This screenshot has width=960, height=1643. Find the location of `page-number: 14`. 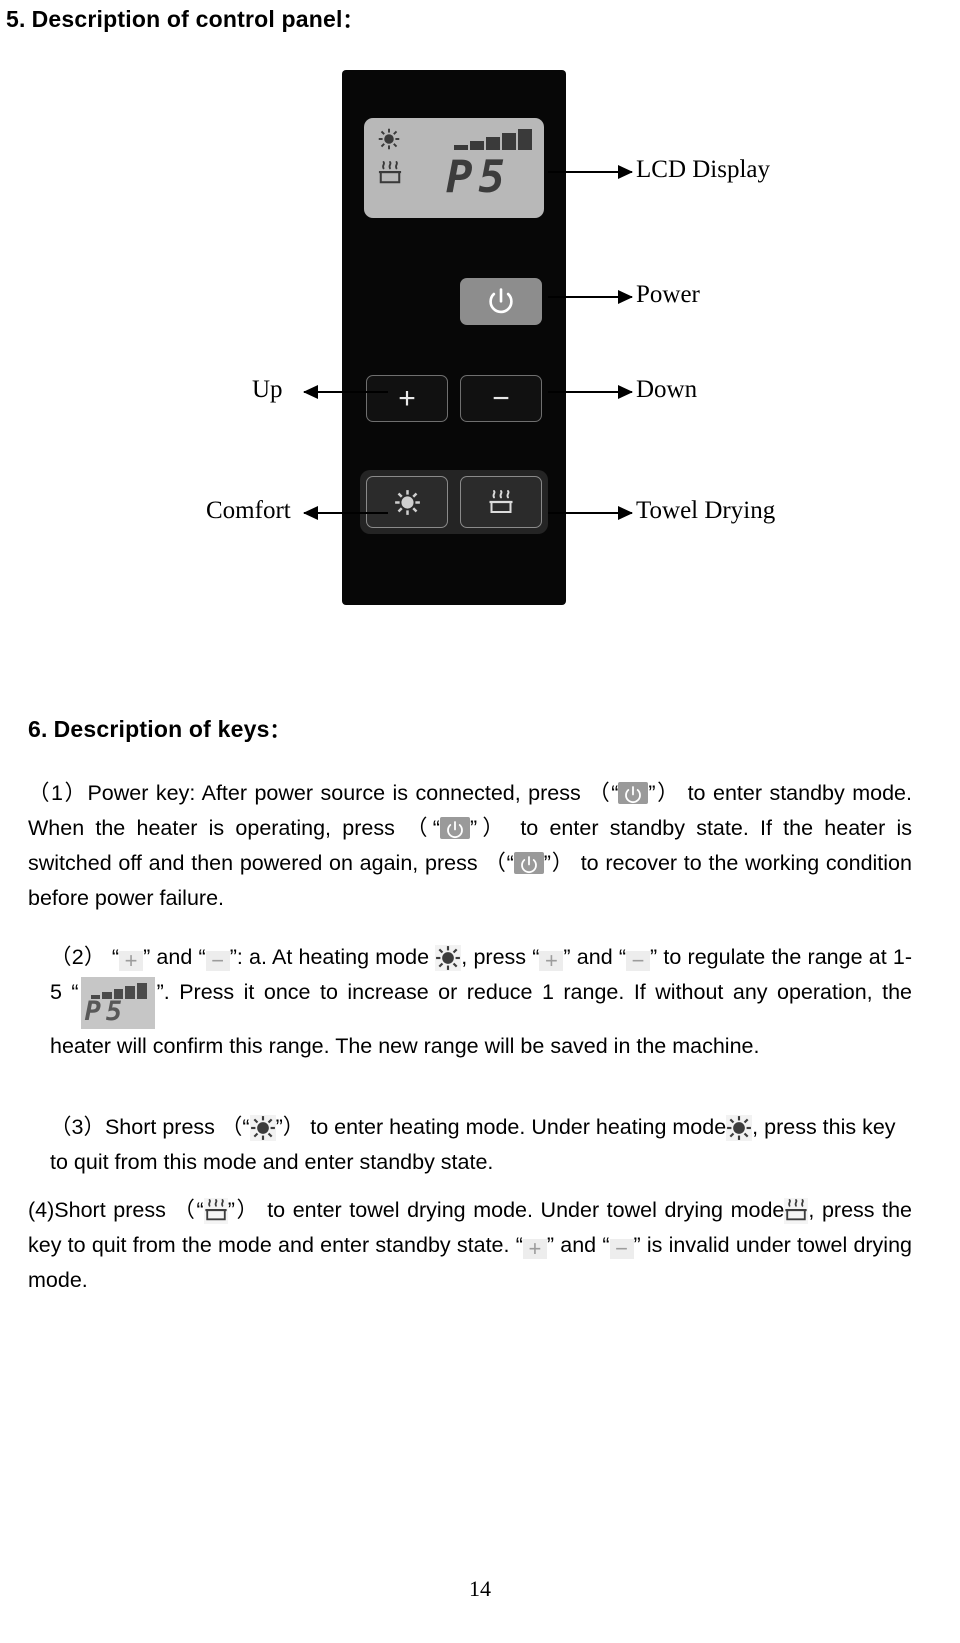

page-number: 14 is located at coordinates (480, 1588).